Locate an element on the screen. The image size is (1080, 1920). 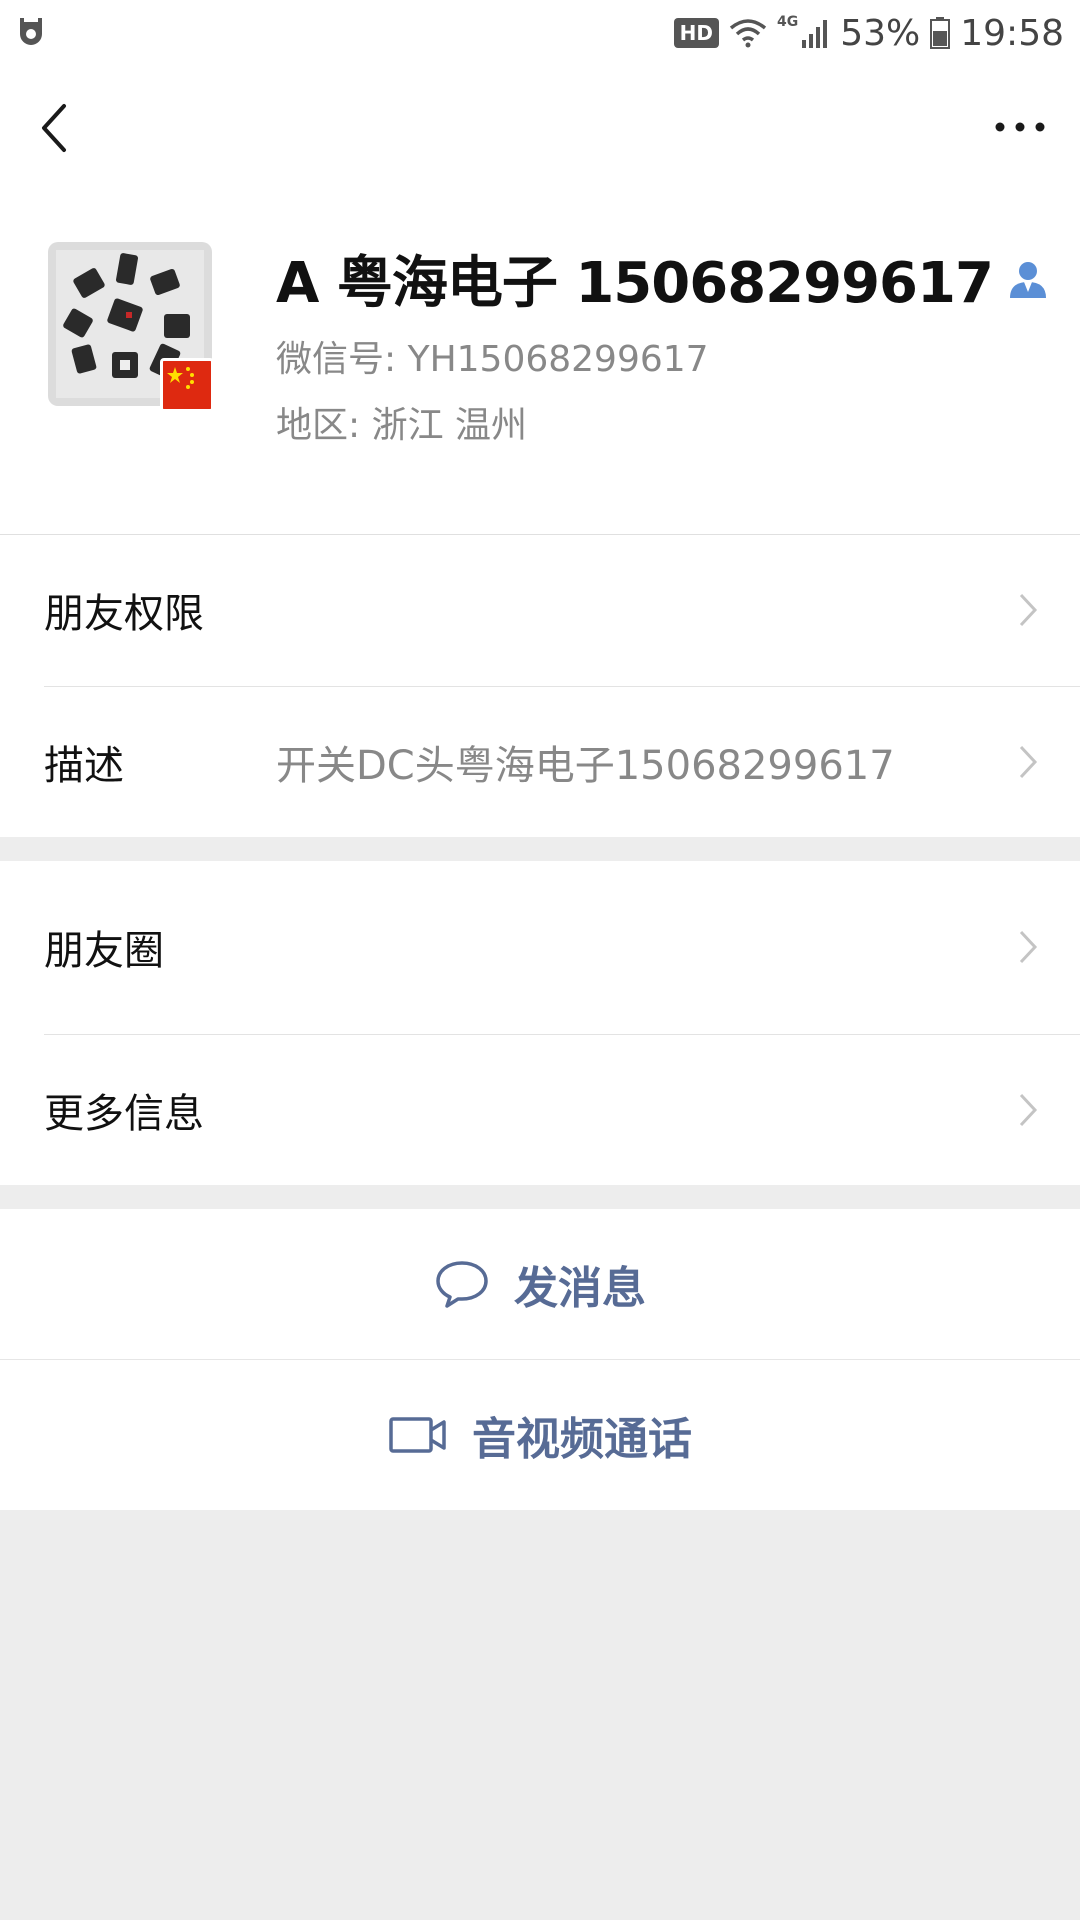
contact-person-icon is located at coordinates (1027, 279).